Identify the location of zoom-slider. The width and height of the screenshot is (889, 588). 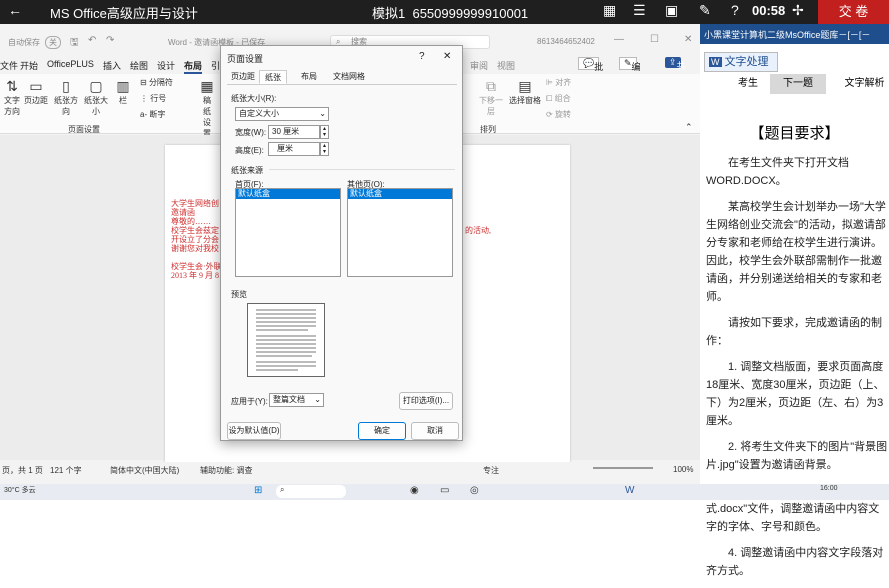
(623, 468).